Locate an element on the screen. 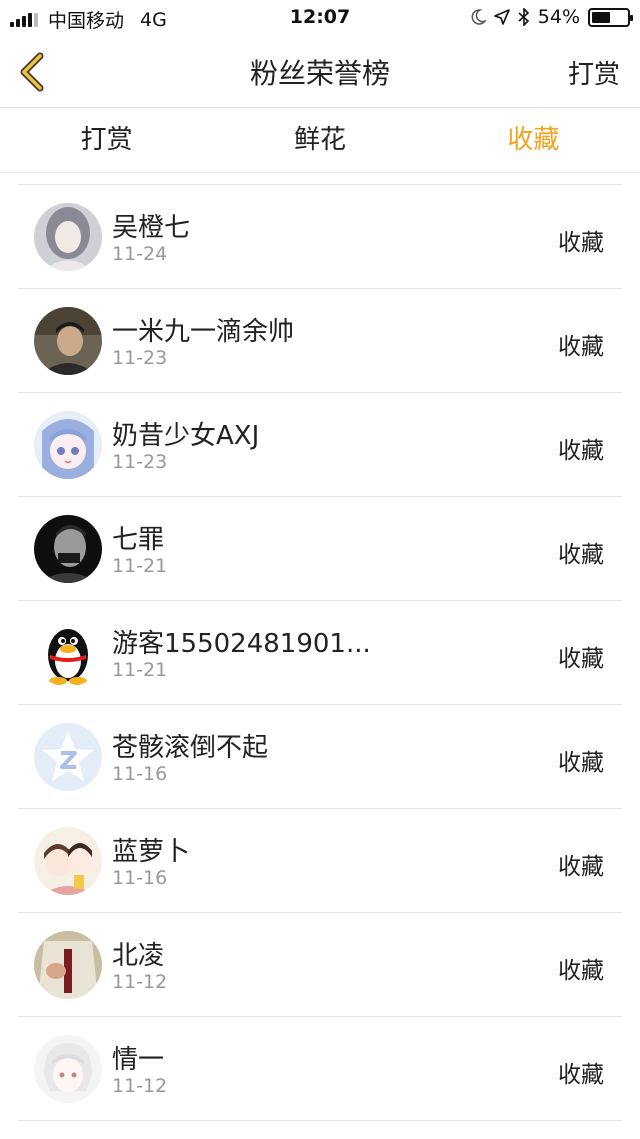 The width and height of the screenshot is (640, 1139). list-item: 苍骸滚倒不起 11-16 收藏 is located at coordinates (320, 757).